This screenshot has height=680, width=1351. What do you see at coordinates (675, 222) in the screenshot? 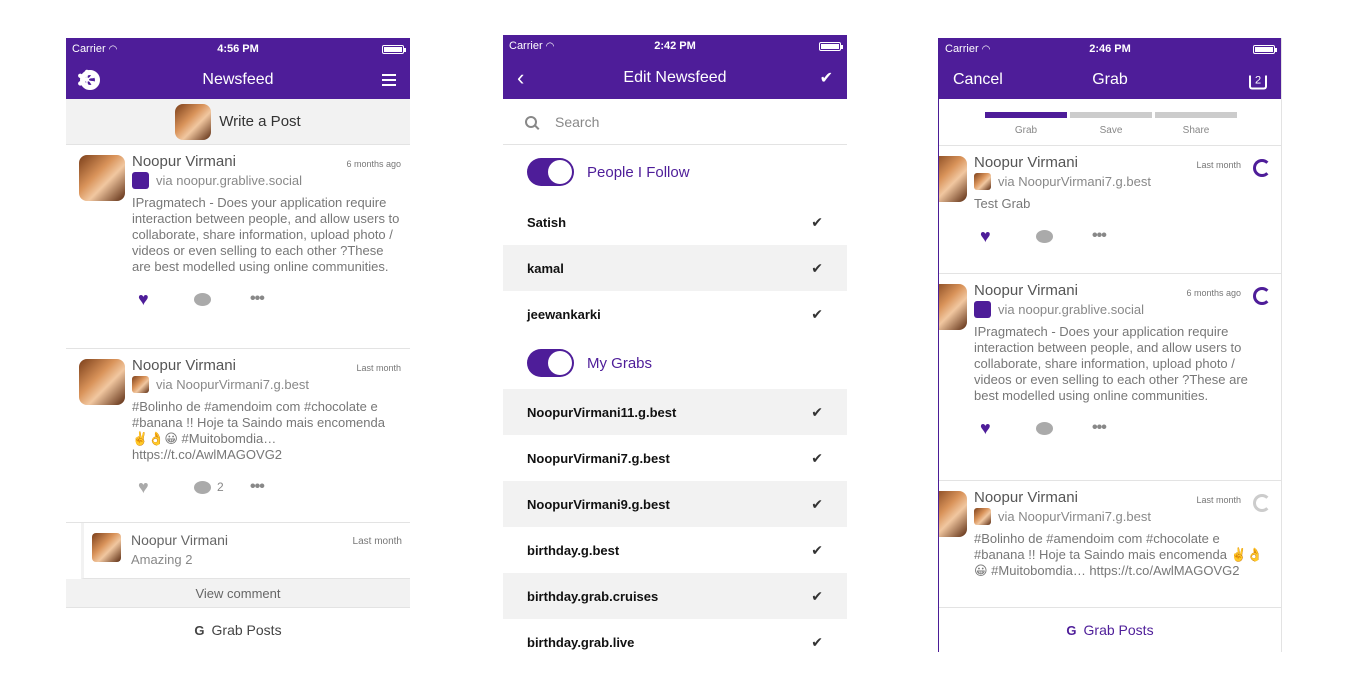
I see `follow-row: Satish ✔` at bounding box center [675, 222].